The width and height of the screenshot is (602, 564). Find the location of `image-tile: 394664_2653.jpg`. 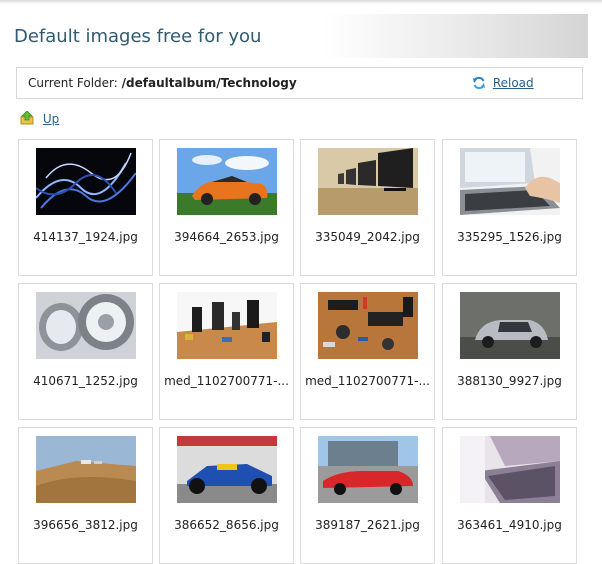

image-tile: 394664_2653.jpg is located at coordinates (226, 207).